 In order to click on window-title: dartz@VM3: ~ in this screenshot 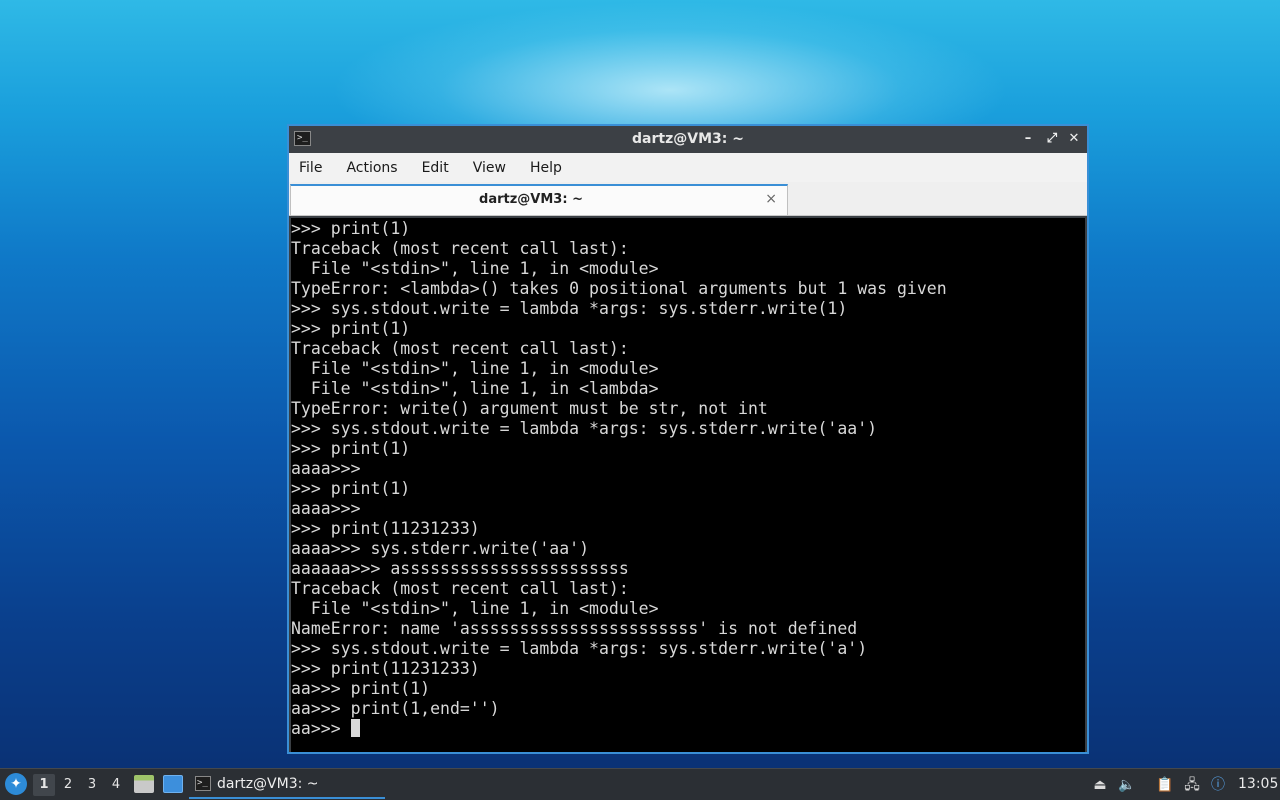, I will do `click(688, 139)`.